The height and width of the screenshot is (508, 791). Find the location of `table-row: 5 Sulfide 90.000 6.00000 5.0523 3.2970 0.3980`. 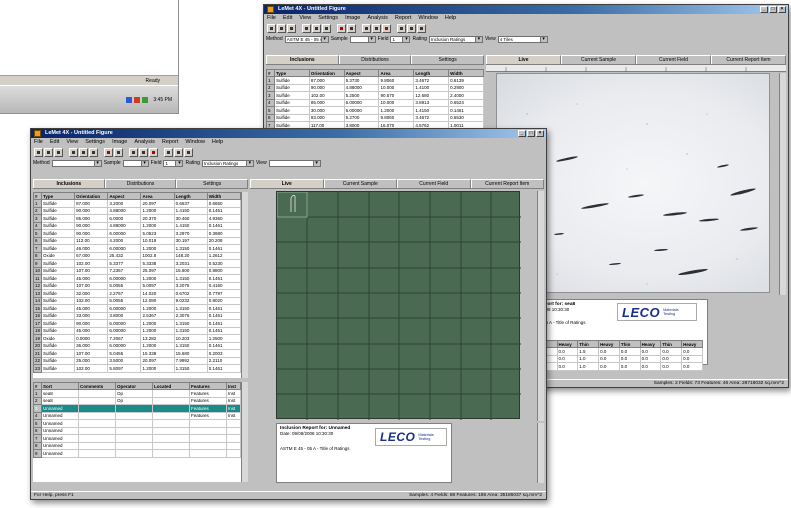

table-row: 5 Sulfide 90.000 6.00000 5.0523 3.2970 0.3980 is located at coordinates (137, 233).